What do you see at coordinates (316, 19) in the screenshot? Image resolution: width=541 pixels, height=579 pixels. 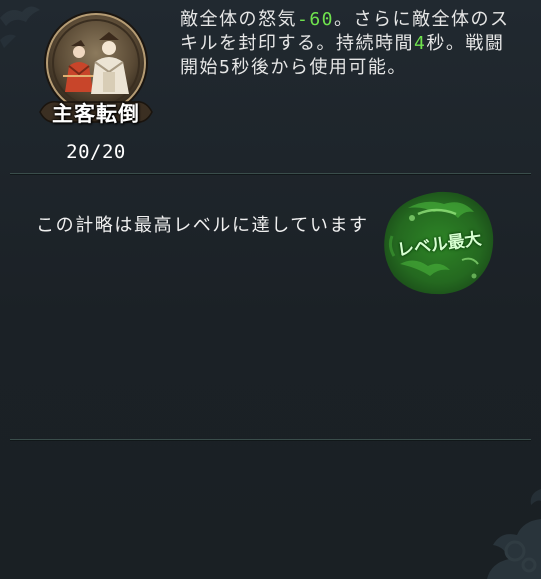 I see `rage-value: -60` at bounding box center [316, 19].